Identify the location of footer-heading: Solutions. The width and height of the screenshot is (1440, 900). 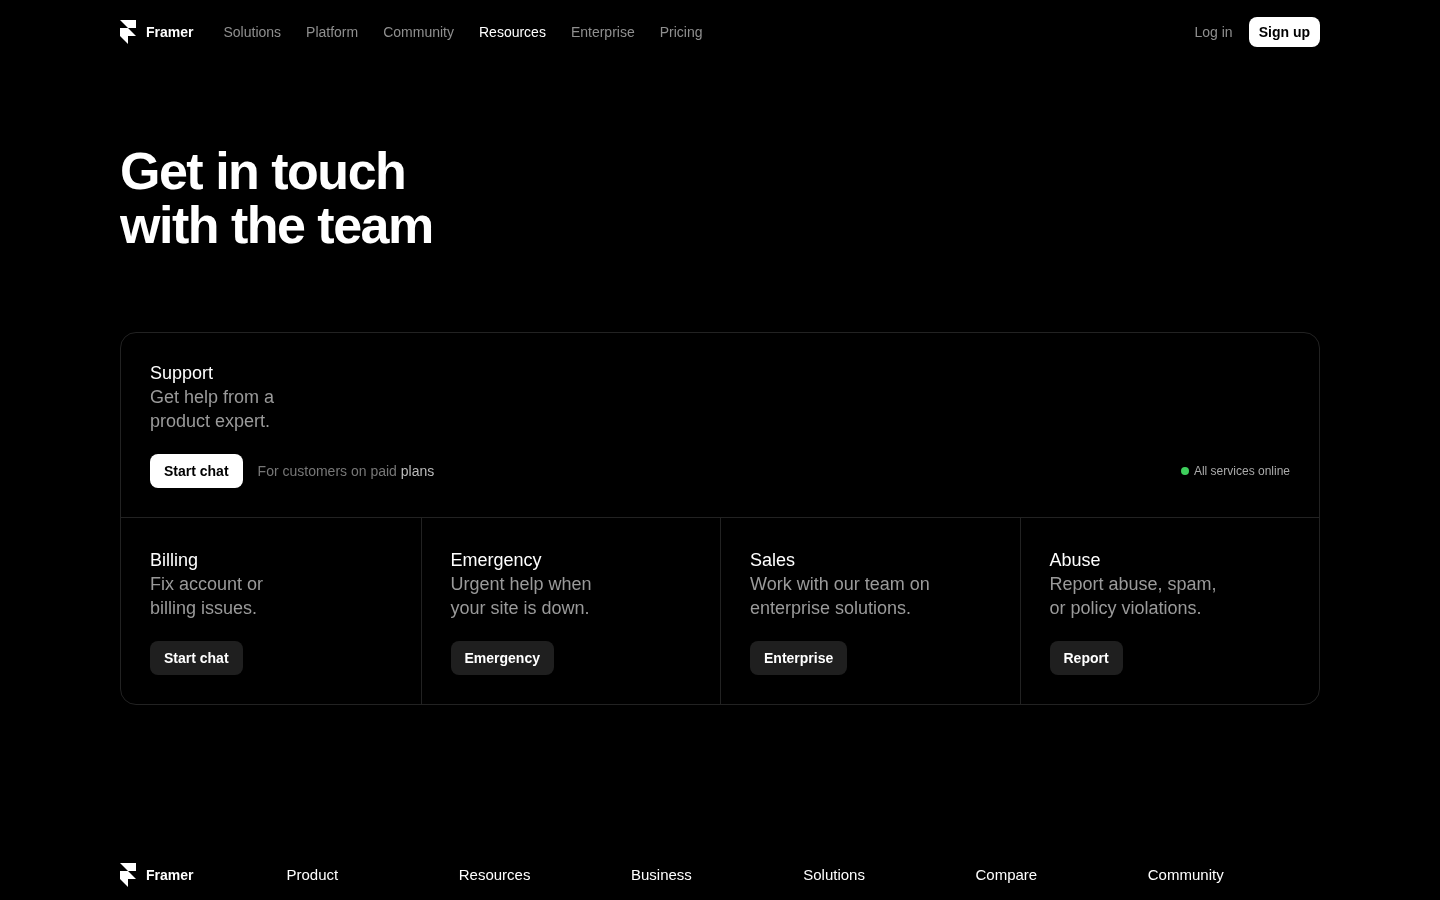
(834, 874).